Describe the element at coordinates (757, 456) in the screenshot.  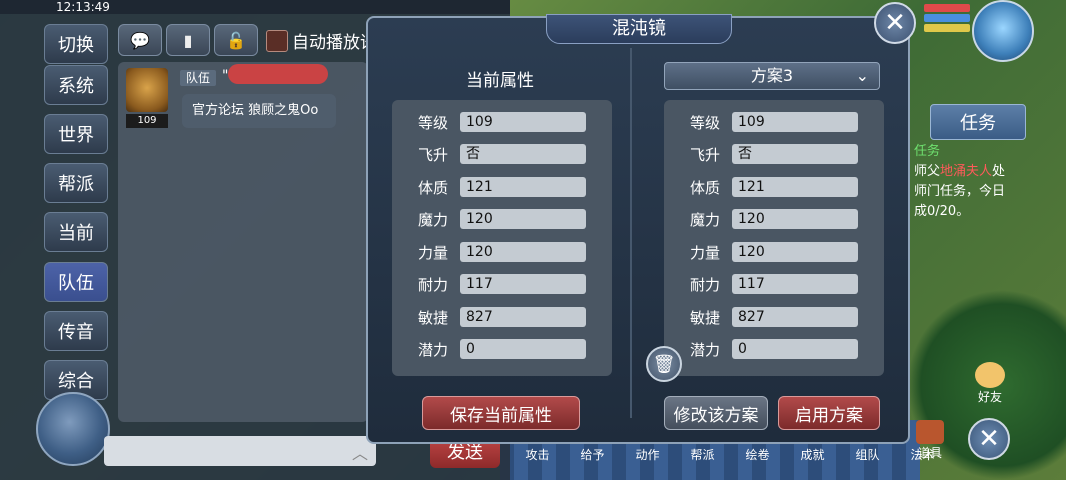
I see `toolbar-scroll: 绘卷` at that location.